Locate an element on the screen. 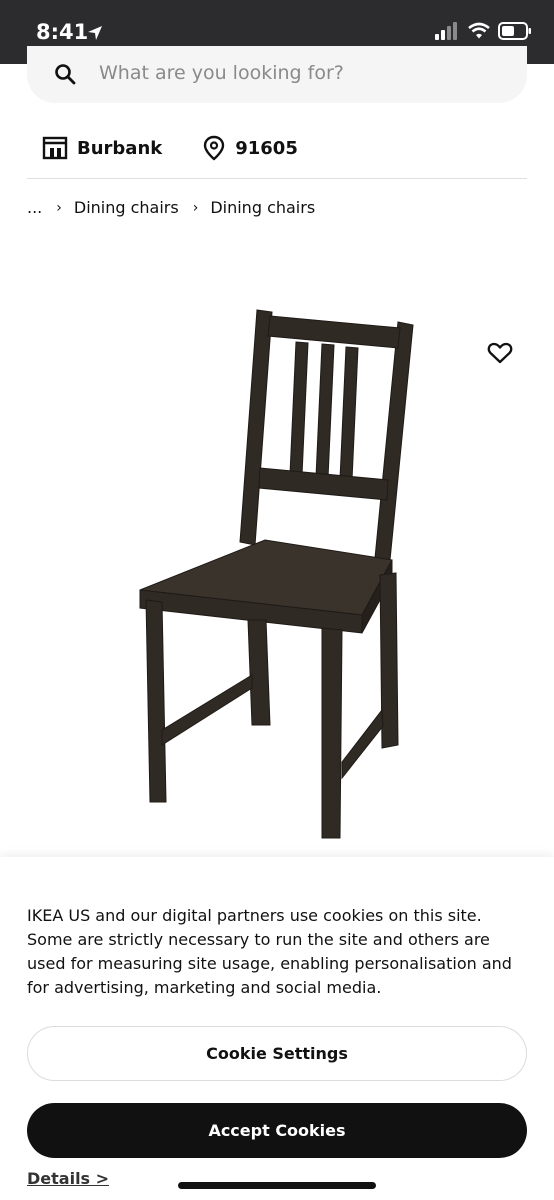 The image size is (554, 1200). pin-icon is located at coordinates (214, 148).